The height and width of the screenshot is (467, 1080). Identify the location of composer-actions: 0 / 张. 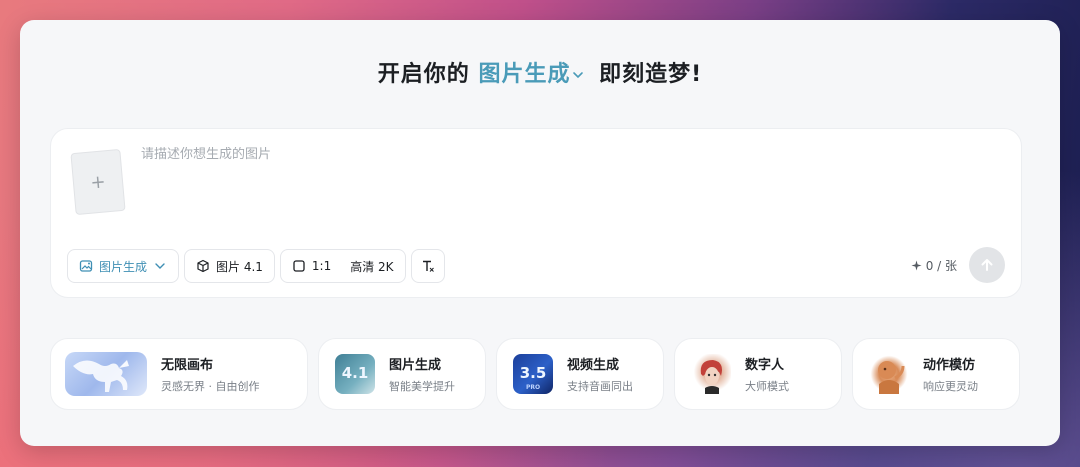
(958, 265).